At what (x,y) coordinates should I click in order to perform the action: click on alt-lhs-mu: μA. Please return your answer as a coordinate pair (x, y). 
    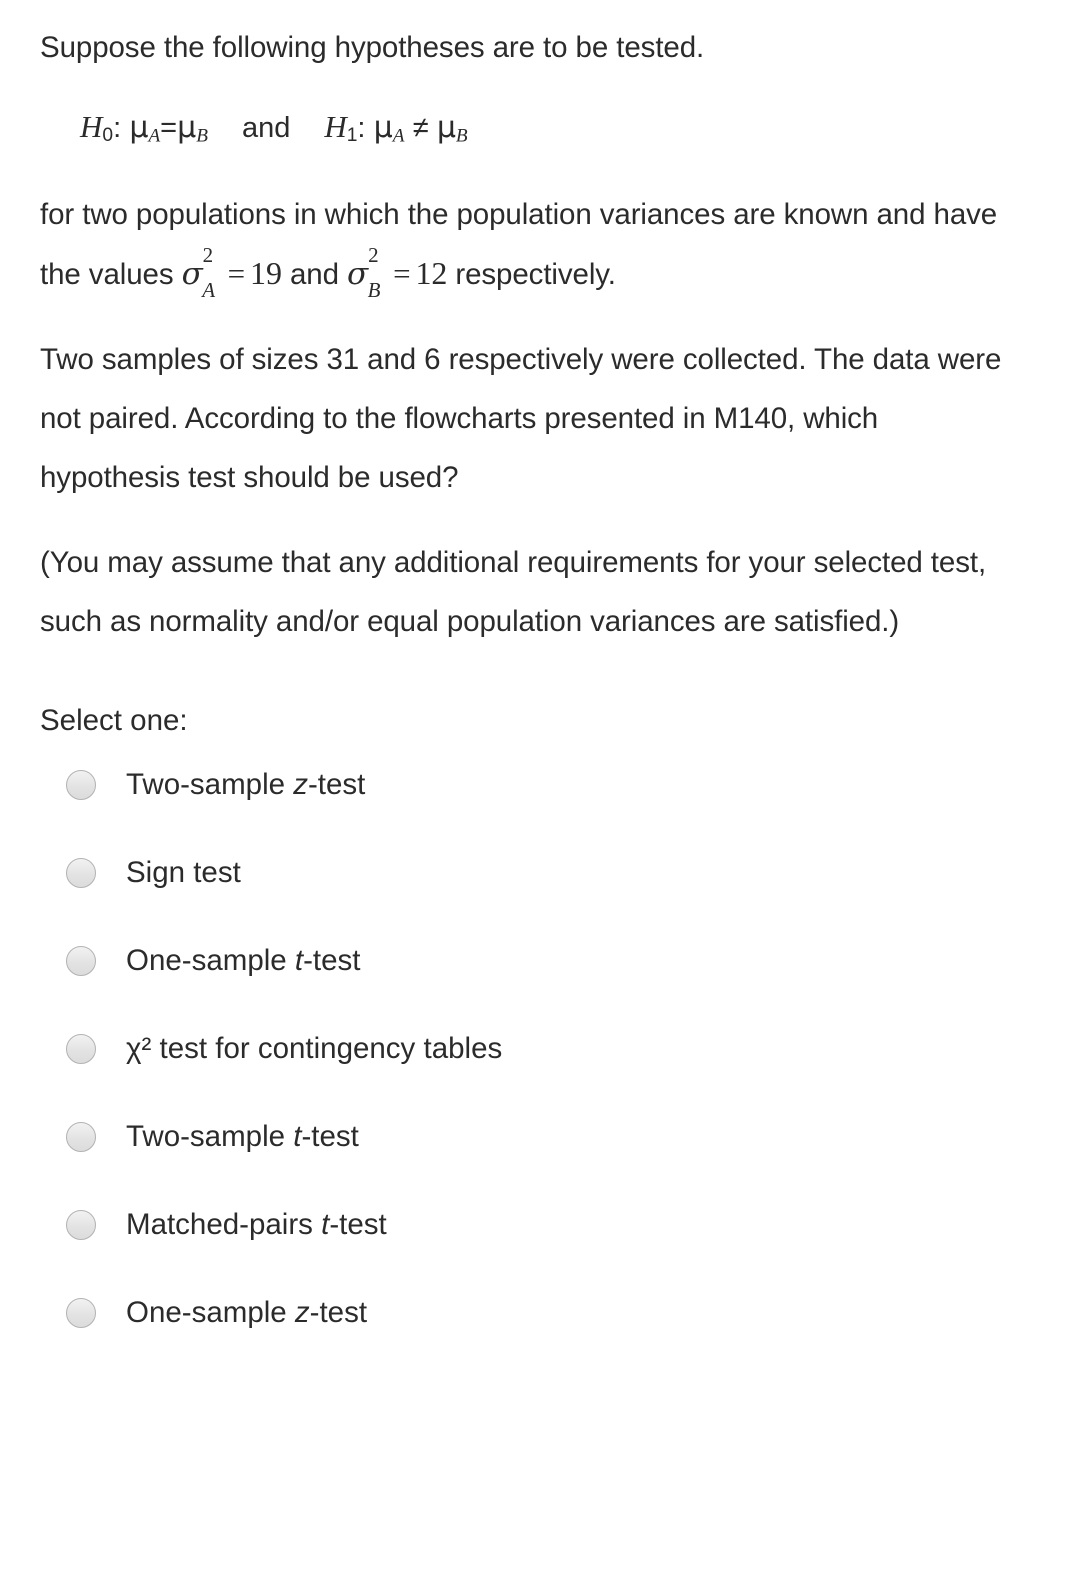
    Looking at the image, I should click on (389, 128).